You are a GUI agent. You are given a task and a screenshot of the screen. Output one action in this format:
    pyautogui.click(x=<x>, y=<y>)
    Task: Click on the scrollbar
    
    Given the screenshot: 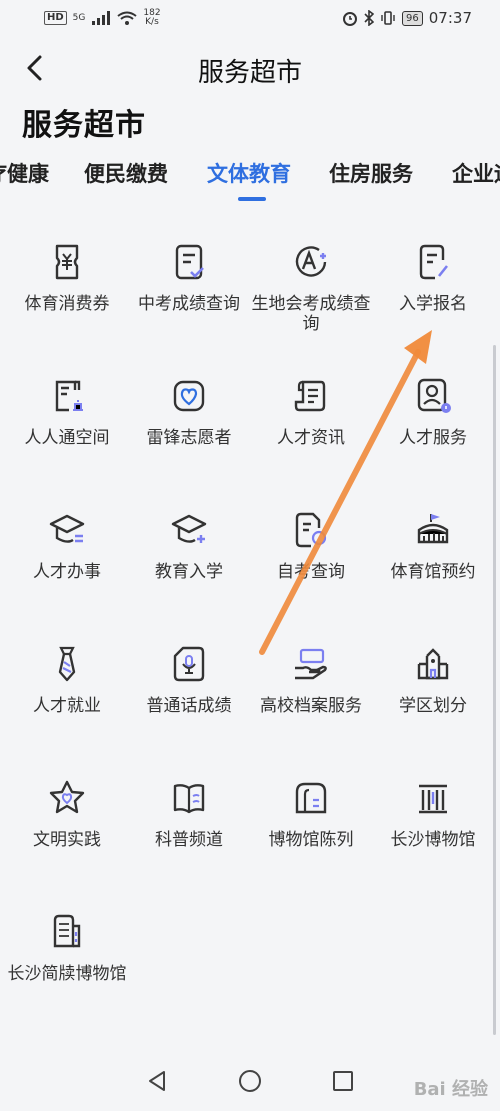 What is the action you would take?
    pyautogui.click(x=494, y=690)
    